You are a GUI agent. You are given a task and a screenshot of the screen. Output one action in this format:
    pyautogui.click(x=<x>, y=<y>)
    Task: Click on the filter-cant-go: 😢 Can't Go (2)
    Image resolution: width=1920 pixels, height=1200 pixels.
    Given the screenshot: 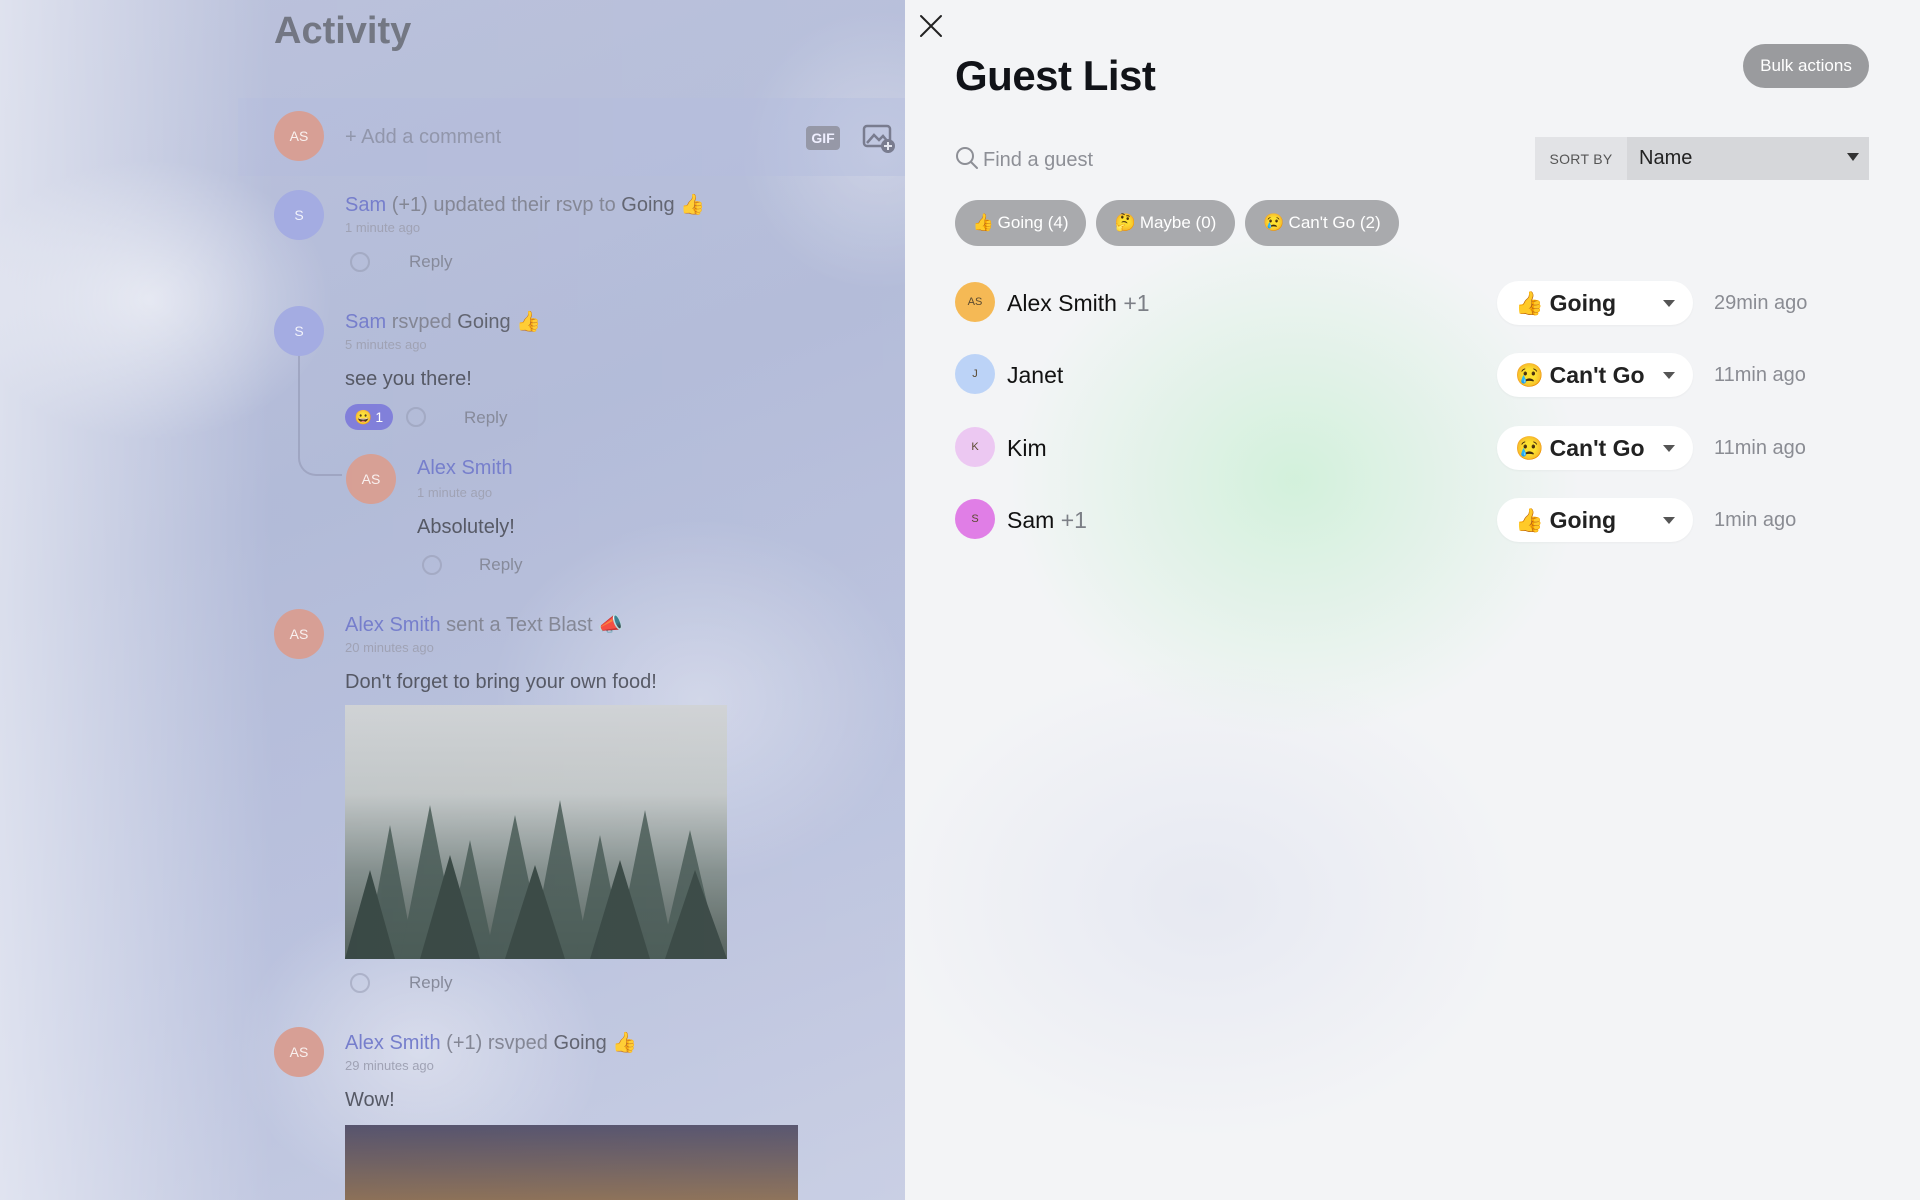 What is the action you would take?
    pyautogui.click(x=1322, y=223)
    